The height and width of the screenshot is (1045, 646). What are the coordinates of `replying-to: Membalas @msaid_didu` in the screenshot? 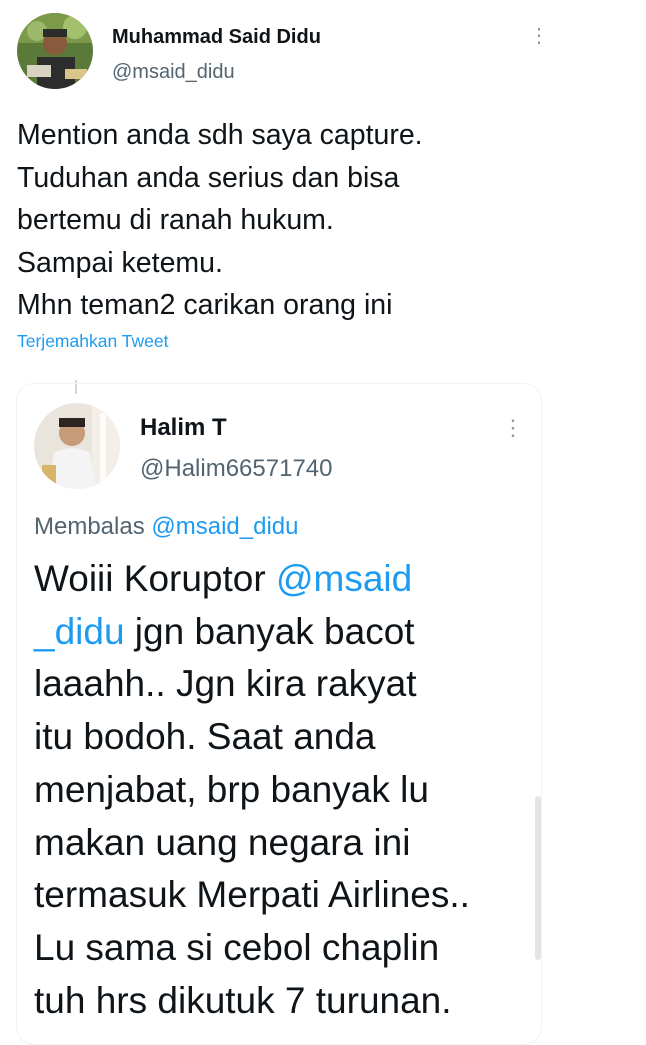 It's located at (166, 527).